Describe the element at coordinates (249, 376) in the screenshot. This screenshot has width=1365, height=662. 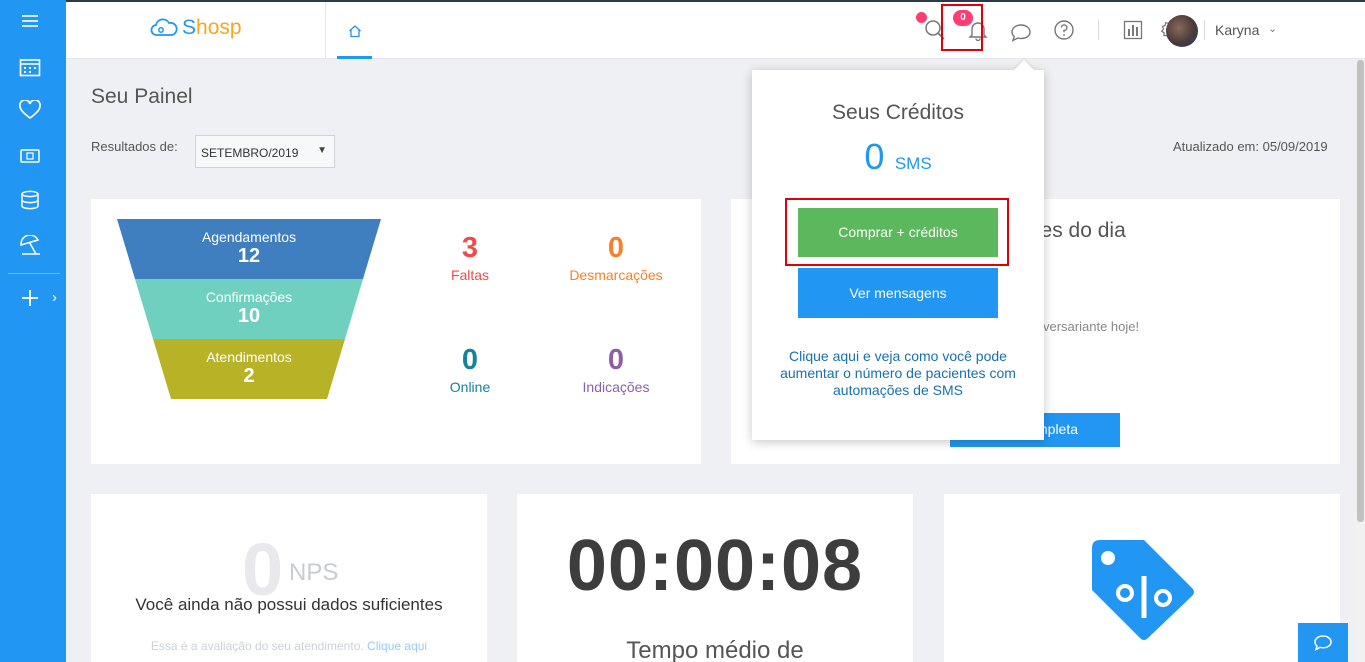
I see `funnel-stage-value: 2` at that location.